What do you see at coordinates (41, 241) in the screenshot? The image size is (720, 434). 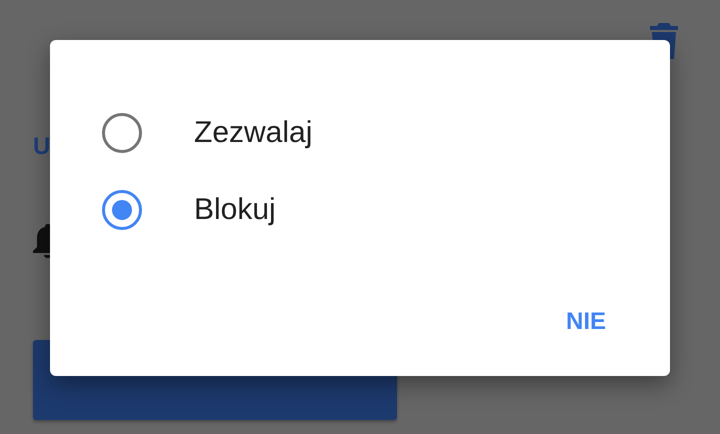 I see `bell-icon` at bounding box center [41, 241].